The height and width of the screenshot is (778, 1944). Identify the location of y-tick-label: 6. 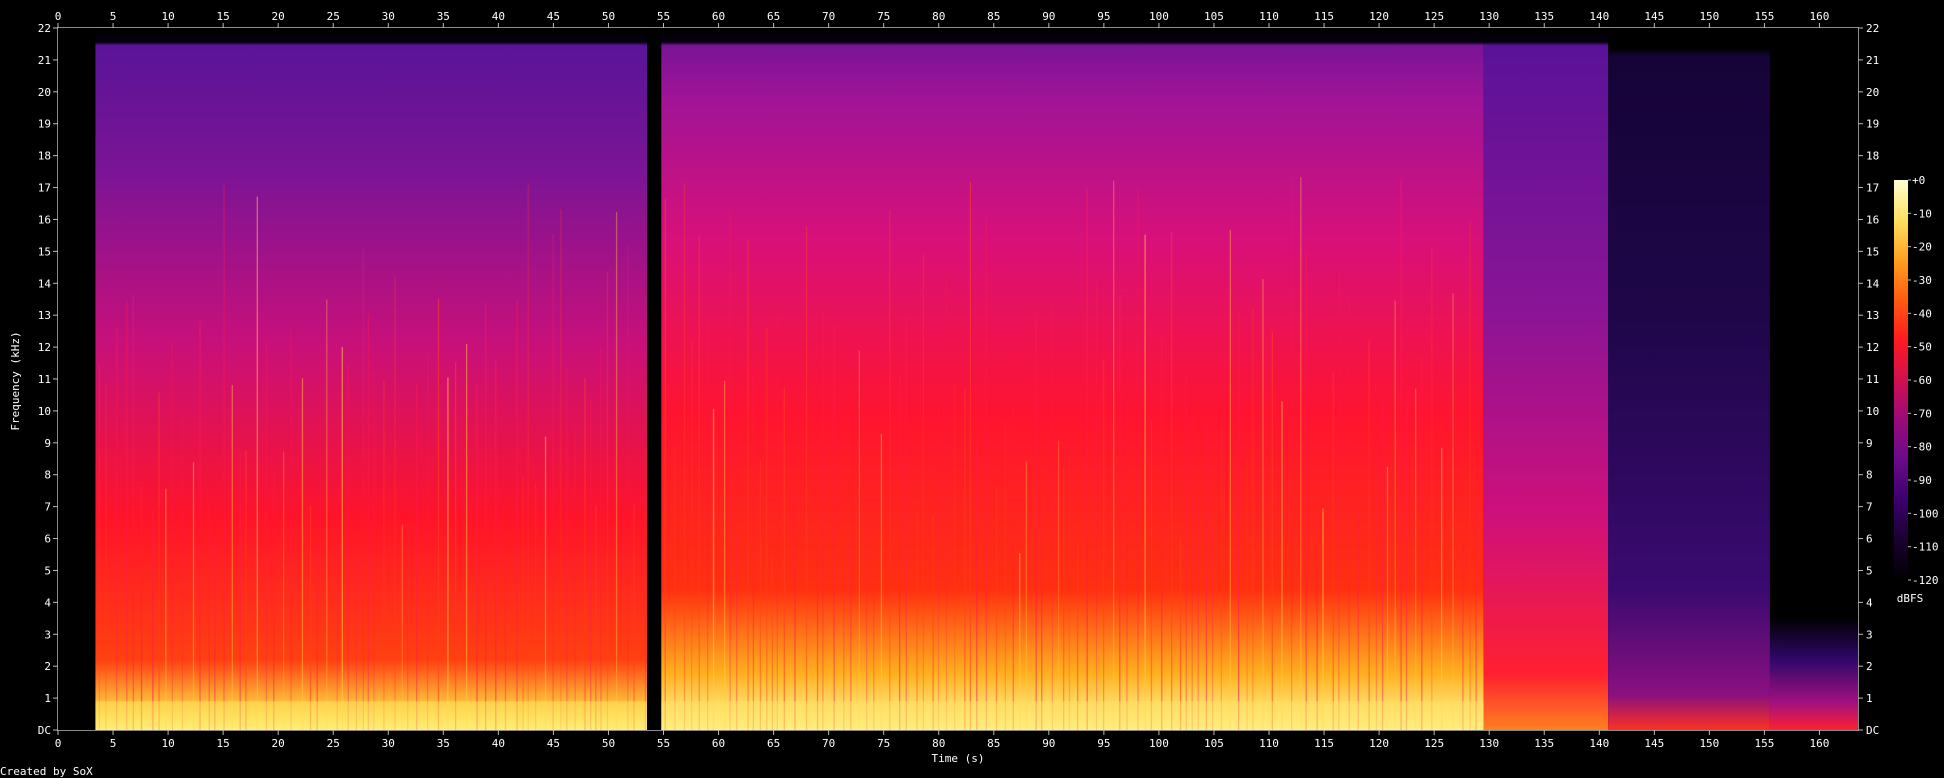
(1869, 539).